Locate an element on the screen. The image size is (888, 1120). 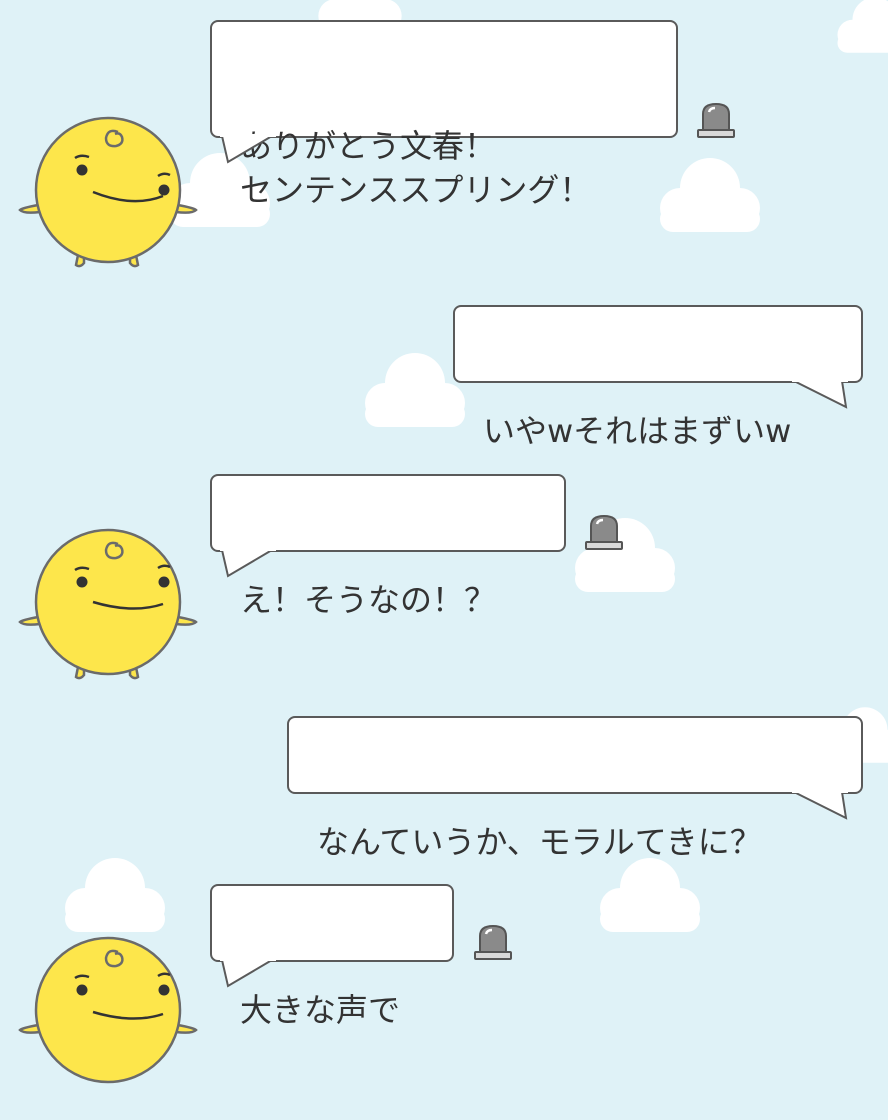
message-text: 大きな声で is located at coordinates (333, 1010).